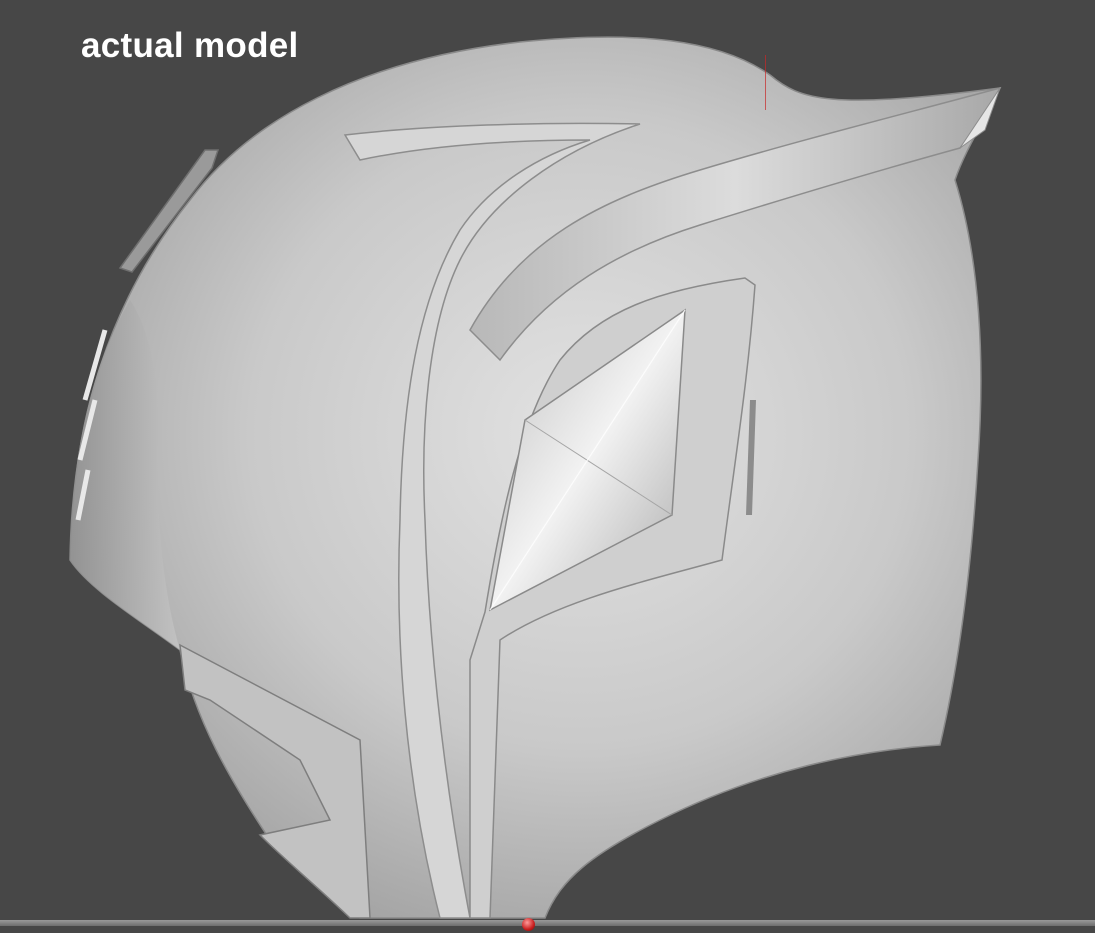  Describe the element at coordinates (528, 924) in the screenshot. I see `origin-marker` at that location.